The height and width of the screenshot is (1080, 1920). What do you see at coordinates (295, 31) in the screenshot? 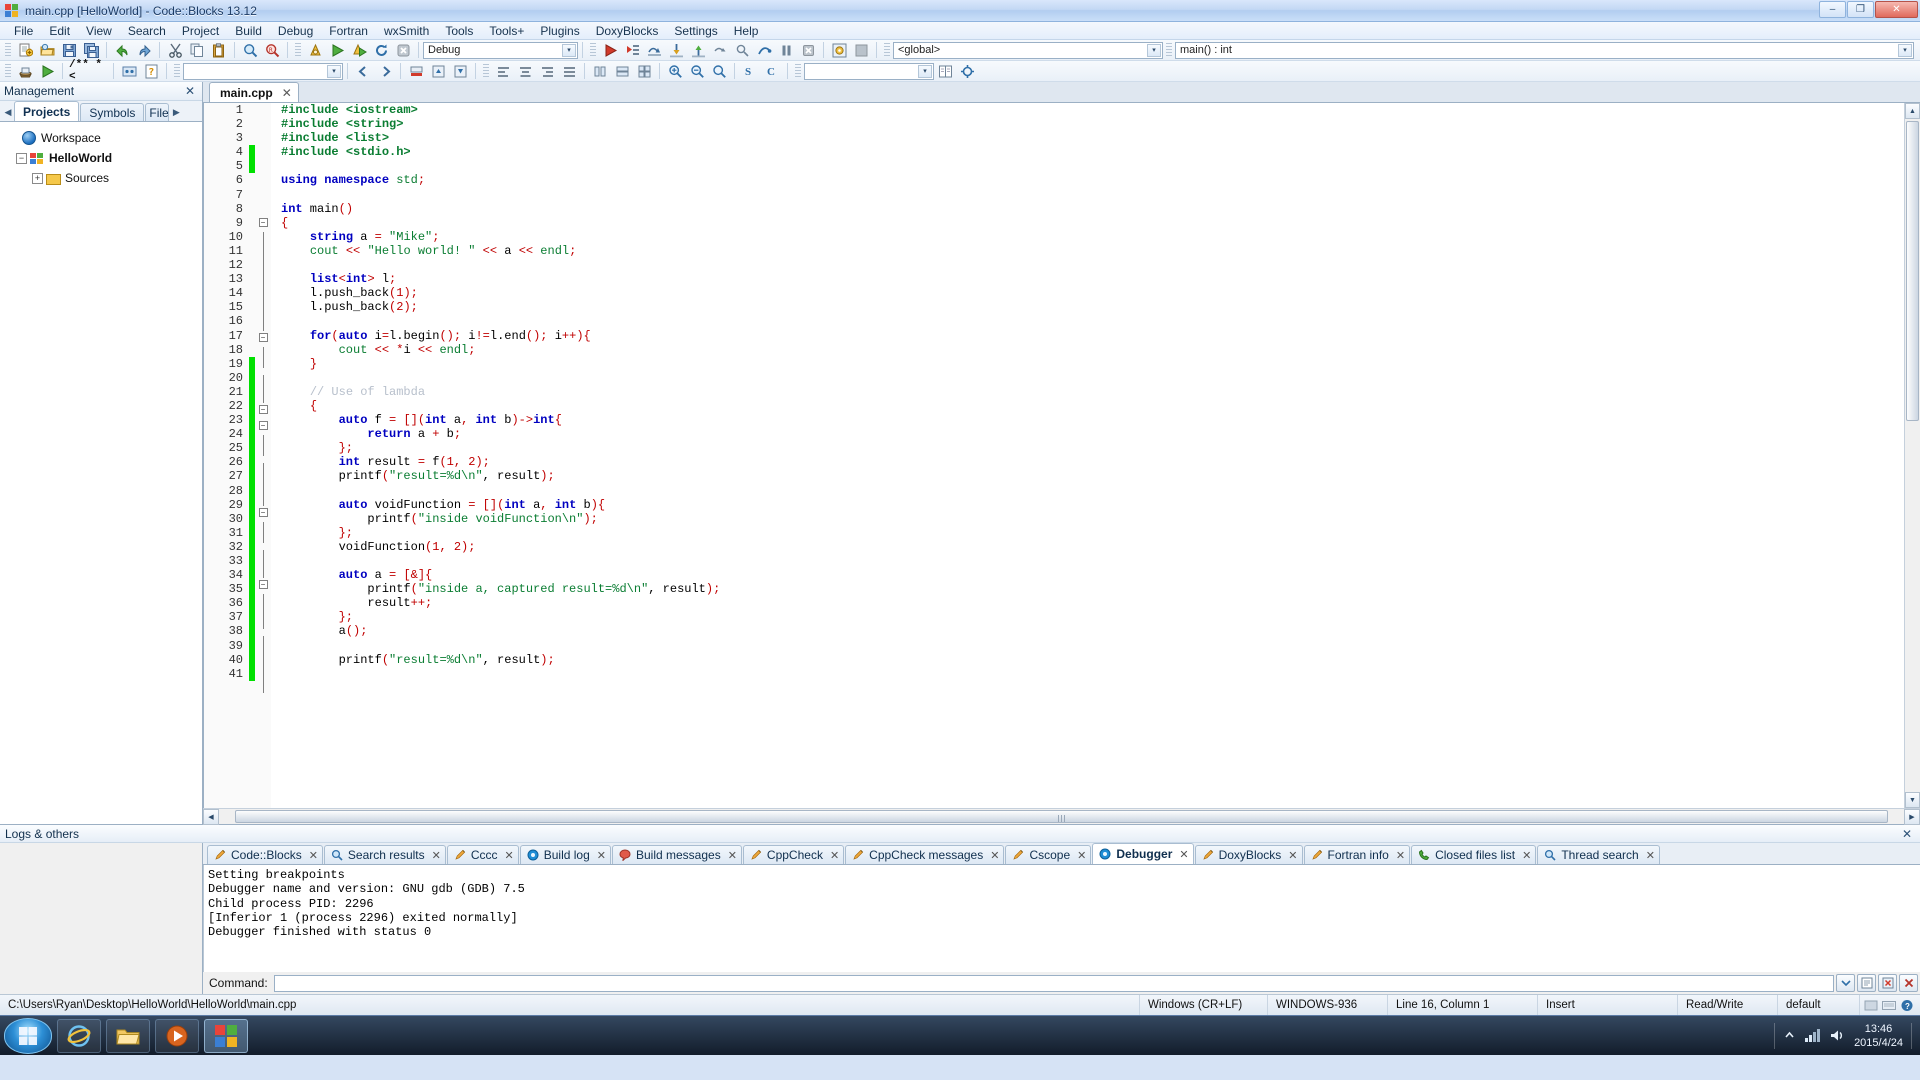
I see `menu-debug: Debug` at bounding box center [295, 31].